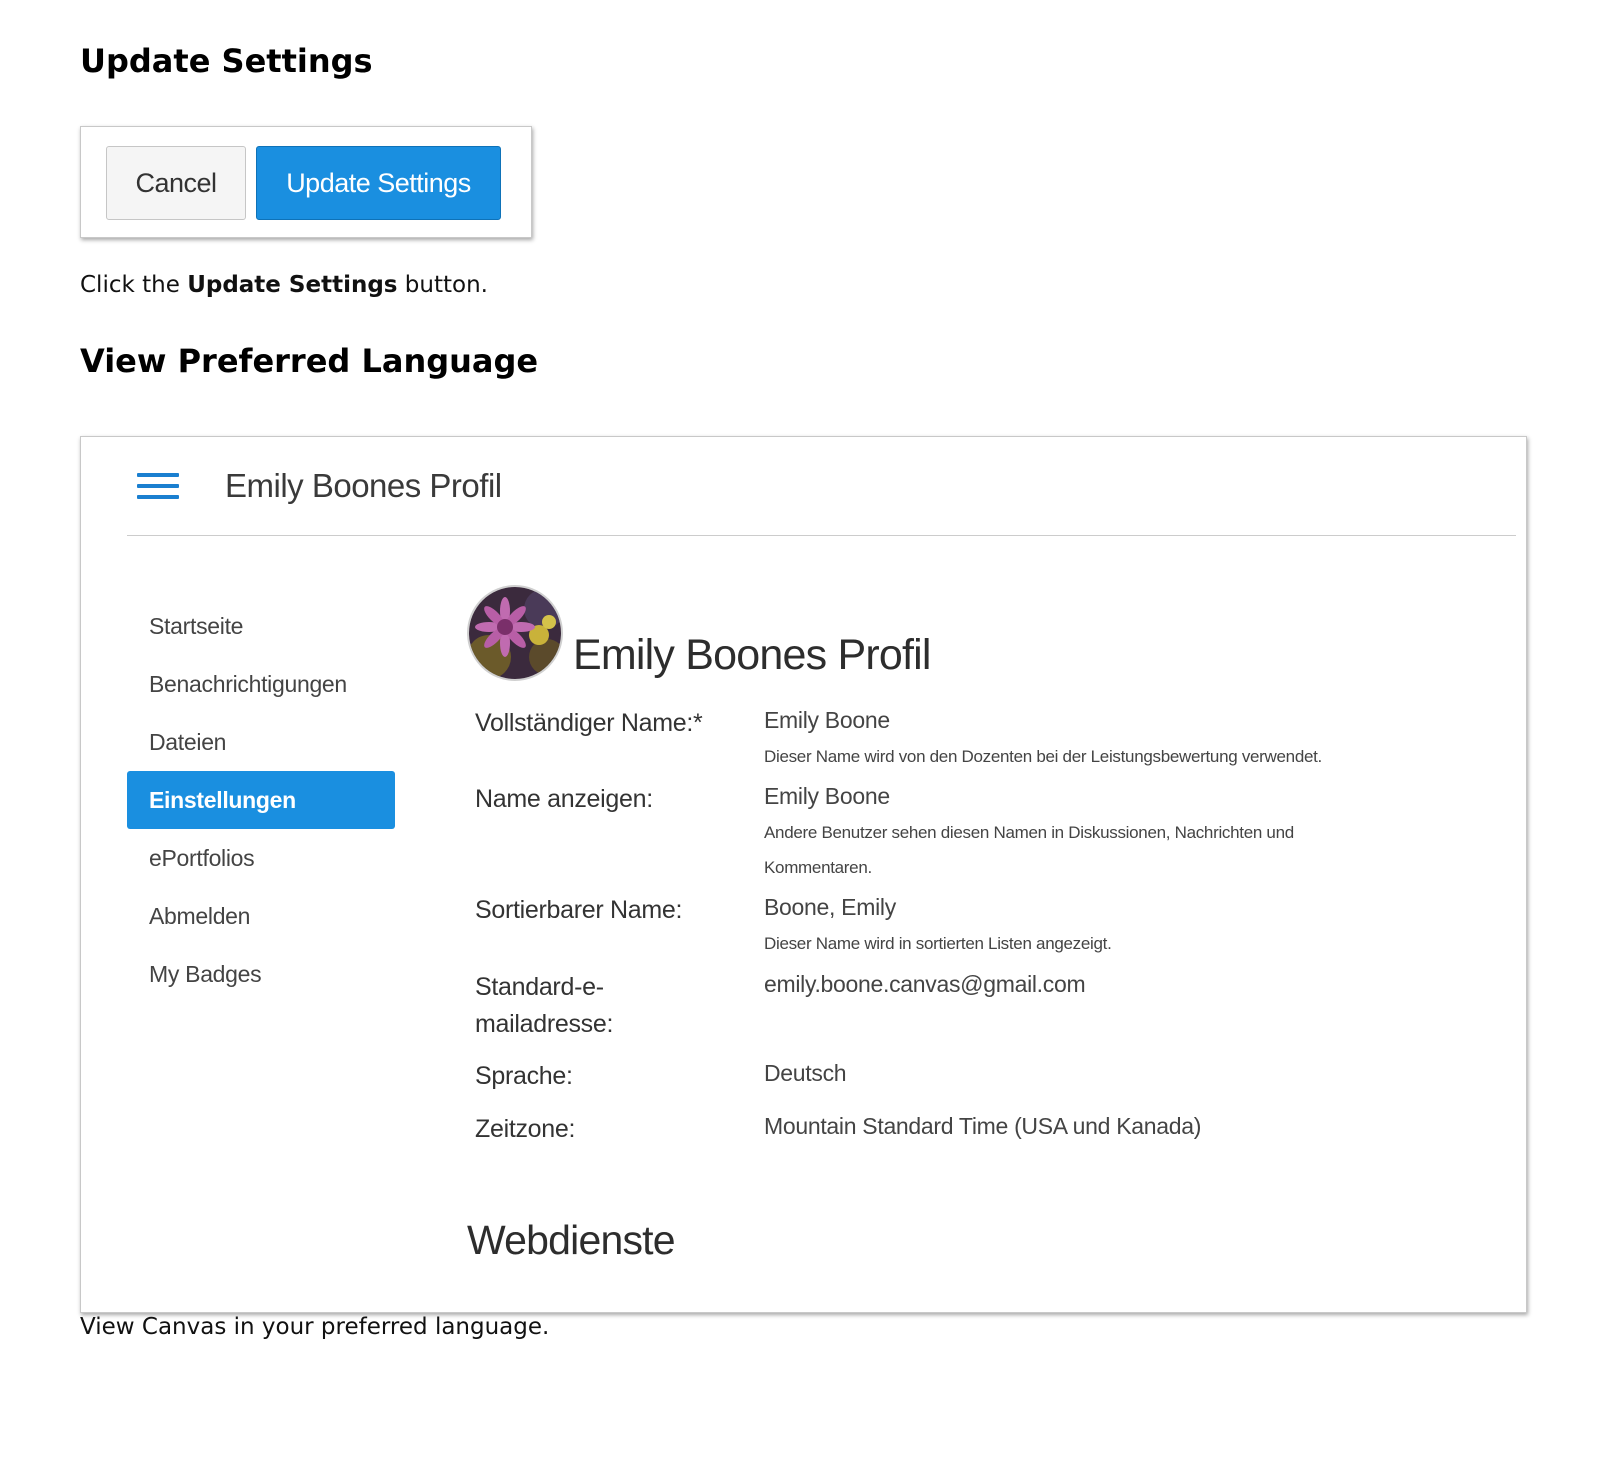 This screenshot has height=1484, width=1600. What do you see at coordinates (261, 916) in the screenshot?
I see `sidebar-item-abmelden: Abmelden` at bounding box center [261, 916].